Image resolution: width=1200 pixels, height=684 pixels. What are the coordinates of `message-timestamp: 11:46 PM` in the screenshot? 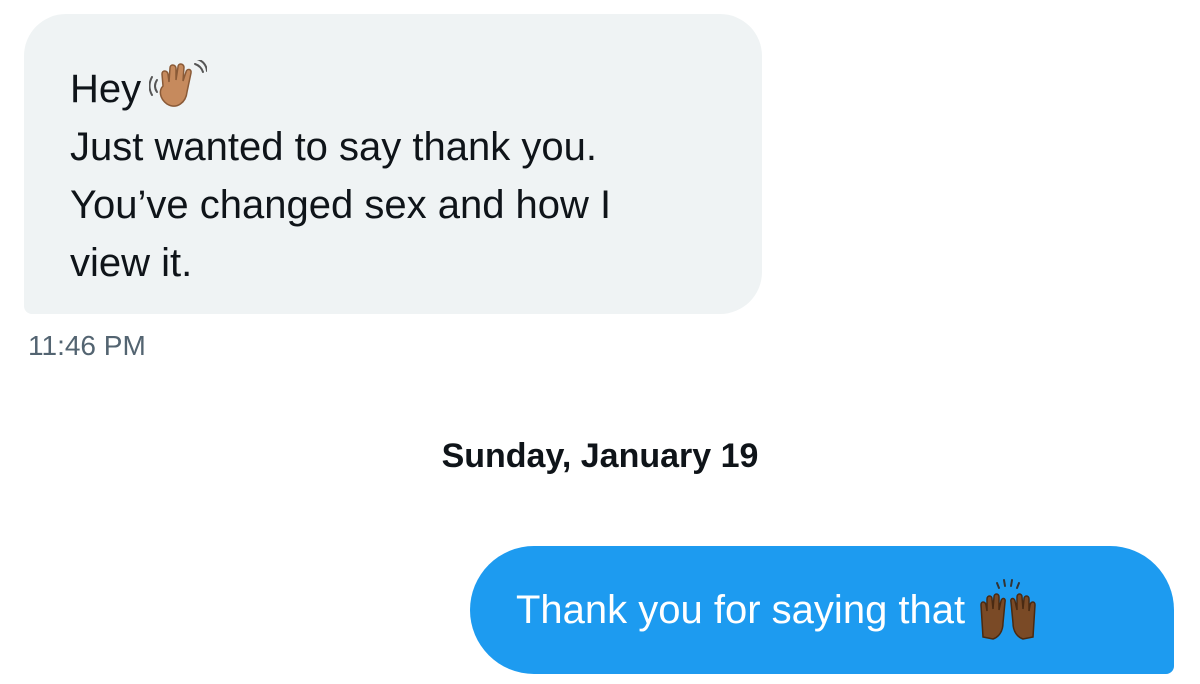 It's located at (87, 345).